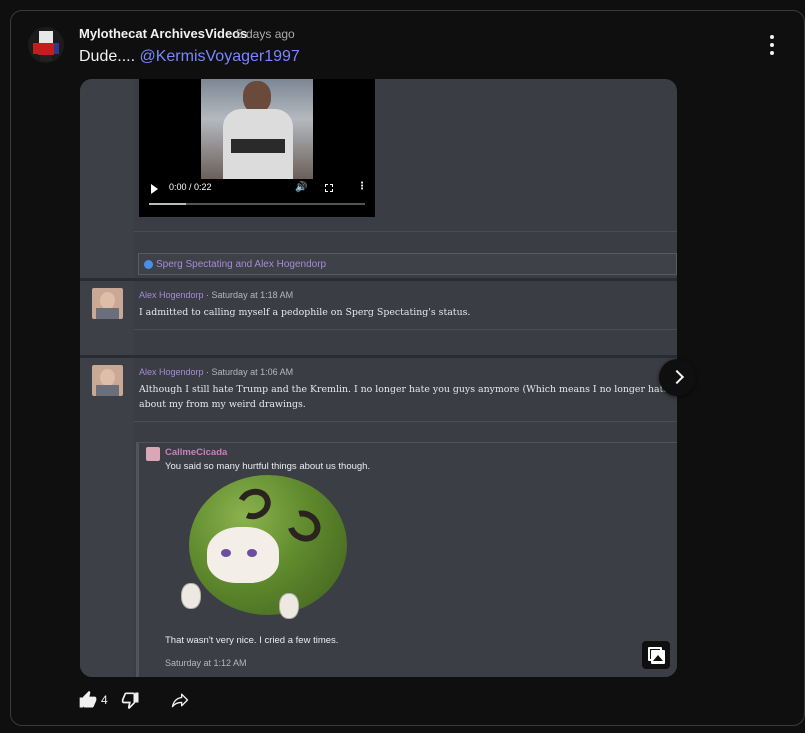 The height and width of the screenshot is (733, 805). Describe the element at coordinates (153, 454) in the screenshot. I see `quote-avatar` at that location.